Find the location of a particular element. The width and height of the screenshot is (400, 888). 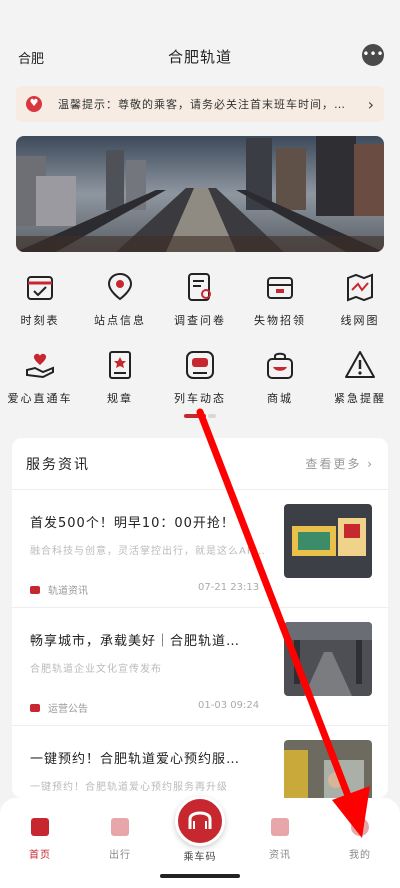

news-item-date: 01-03 09:24 is located at coordinates (229, 705).